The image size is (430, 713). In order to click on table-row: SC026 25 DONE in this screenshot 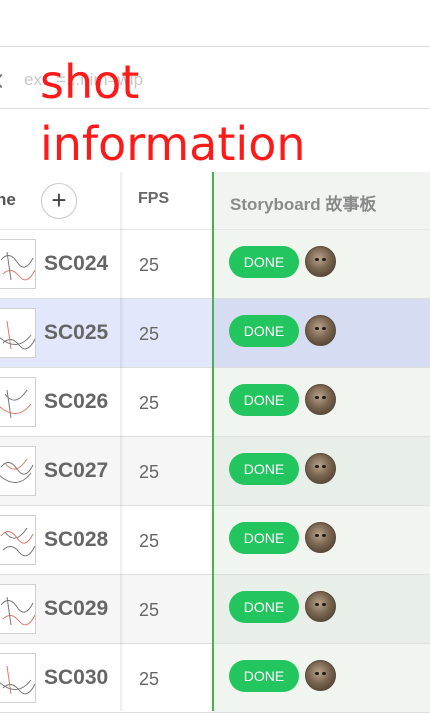, I will do `click(215, 402)`.